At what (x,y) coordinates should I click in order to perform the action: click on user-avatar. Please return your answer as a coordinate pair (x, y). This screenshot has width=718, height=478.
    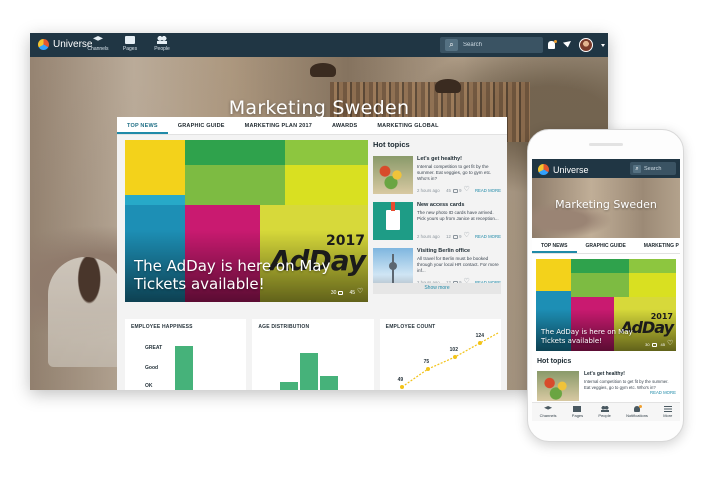
    Looking at the image, I should click on (586, 45).